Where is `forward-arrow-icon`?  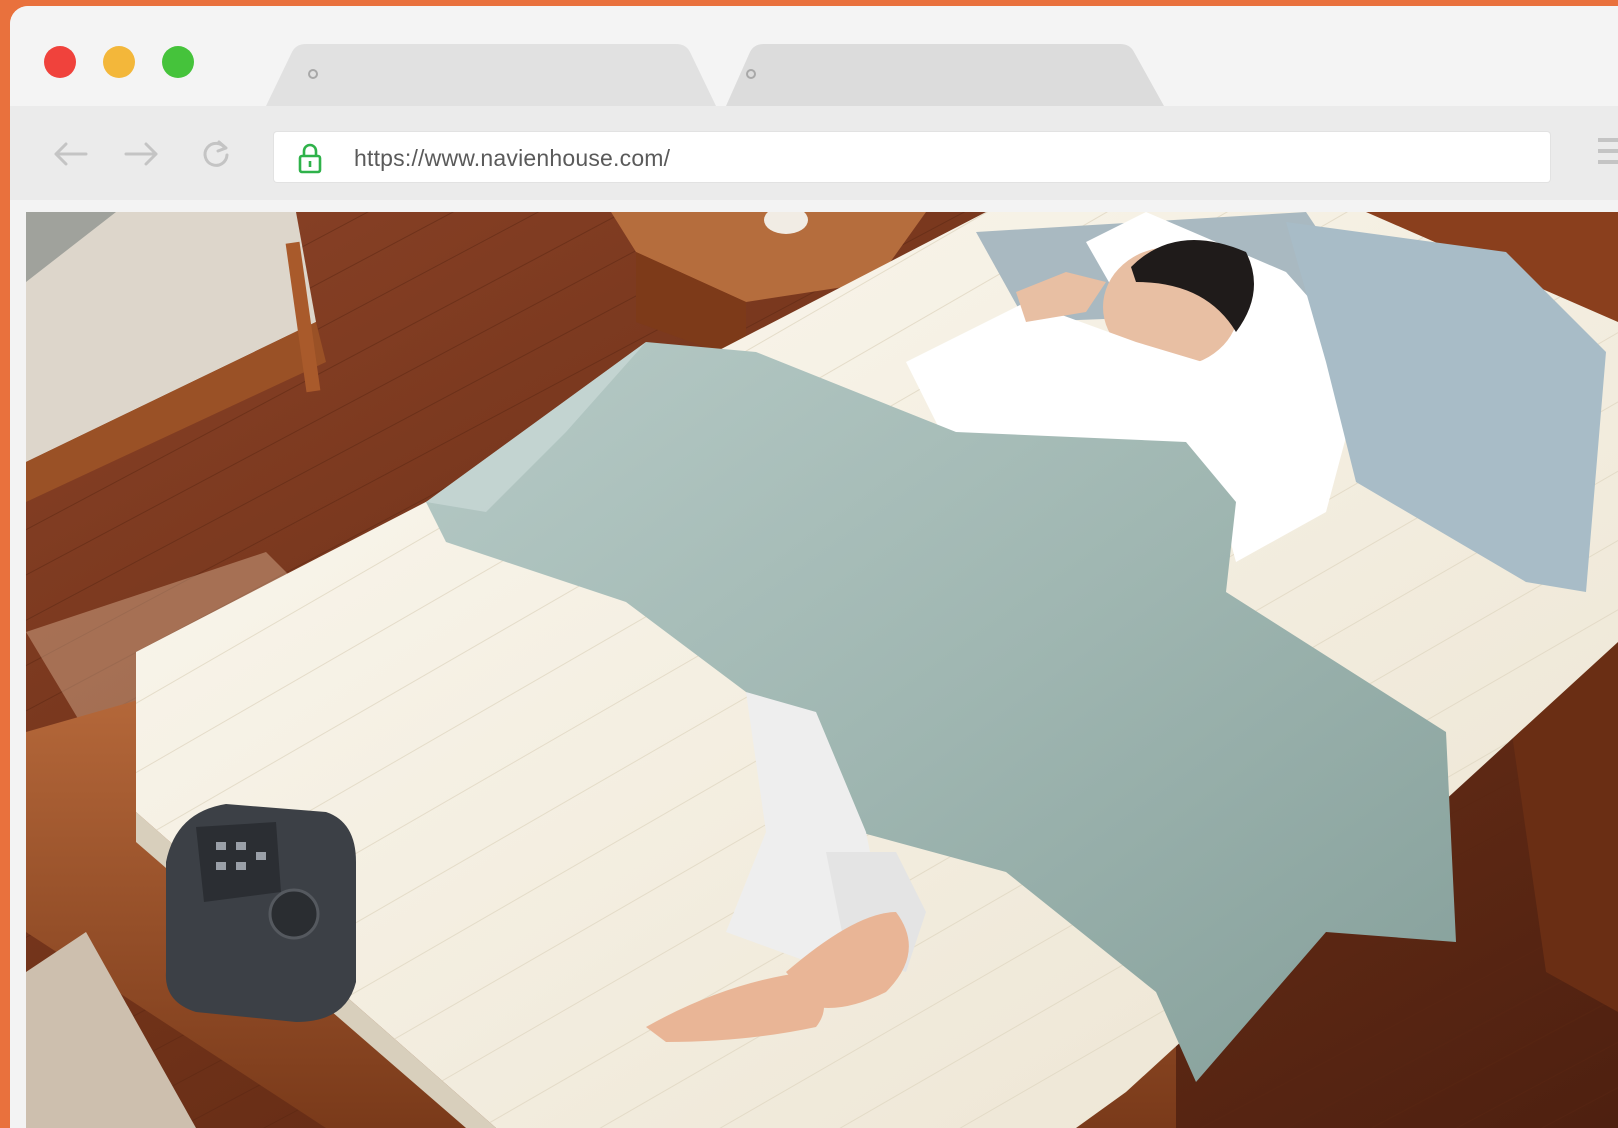
forward-arrow-icon is located at coordinates (141, 154).